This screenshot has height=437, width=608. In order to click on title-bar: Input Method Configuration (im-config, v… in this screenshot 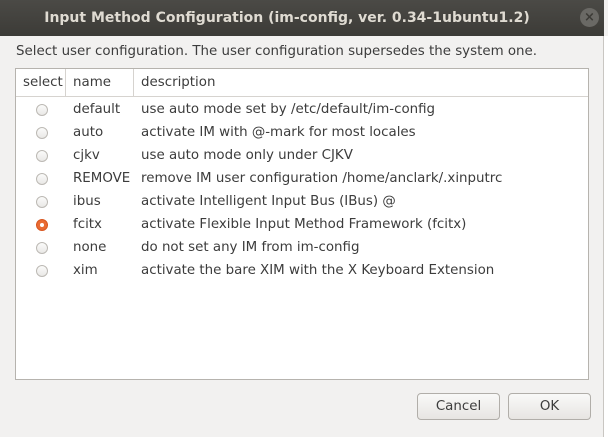, I will do `click(302, 18)`.